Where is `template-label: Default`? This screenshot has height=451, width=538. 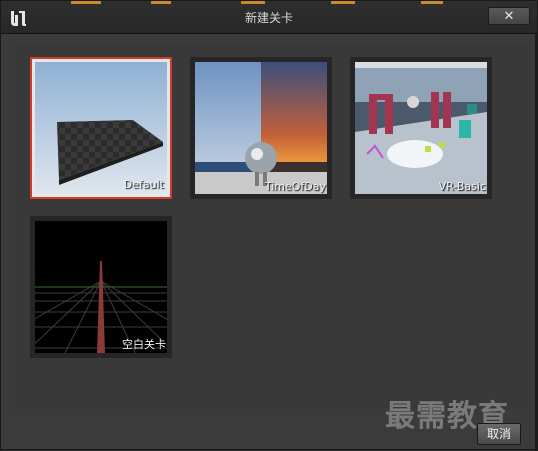 template-label: Default is located at coordinates (143, 184).